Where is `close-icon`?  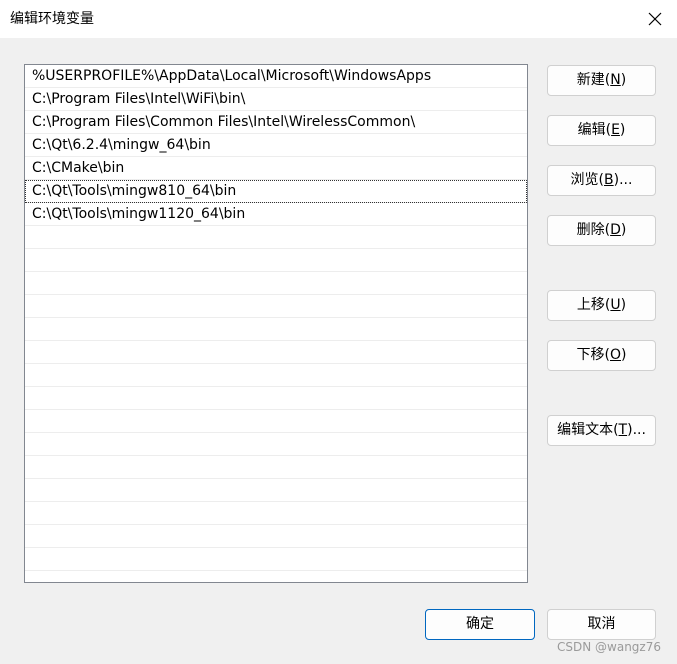 close-icon is located at coordinates (655, 19).